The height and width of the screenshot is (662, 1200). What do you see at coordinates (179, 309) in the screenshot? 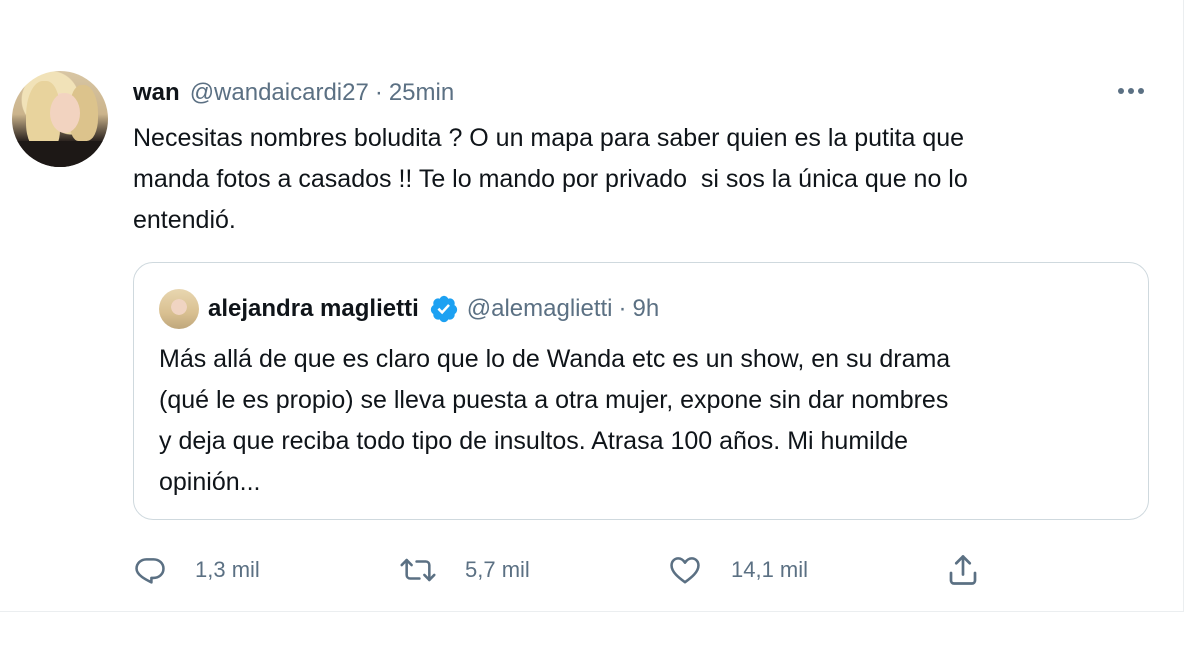
I see `quoted-author-avatar` at bounding box center [179, 309].